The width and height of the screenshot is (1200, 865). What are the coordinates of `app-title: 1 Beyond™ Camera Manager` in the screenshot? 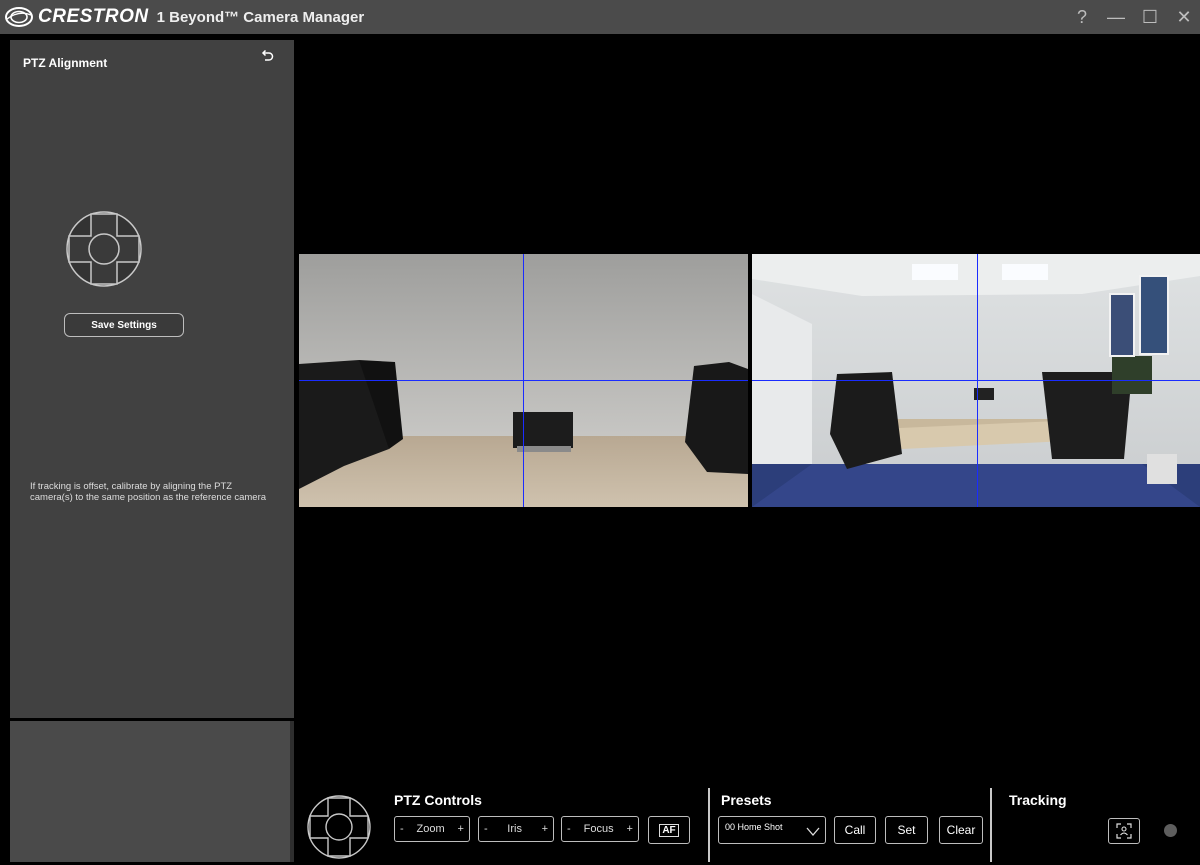 It's located at (260, 17).